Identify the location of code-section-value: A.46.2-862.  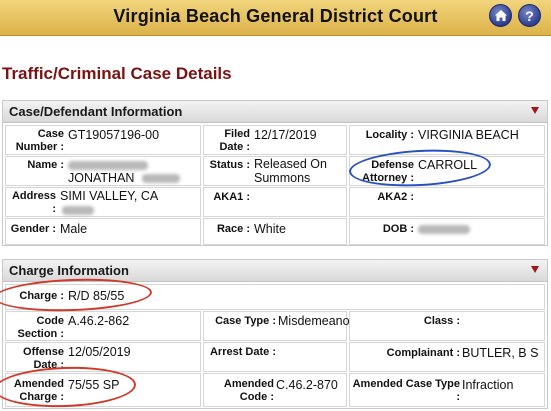
(99, 321).